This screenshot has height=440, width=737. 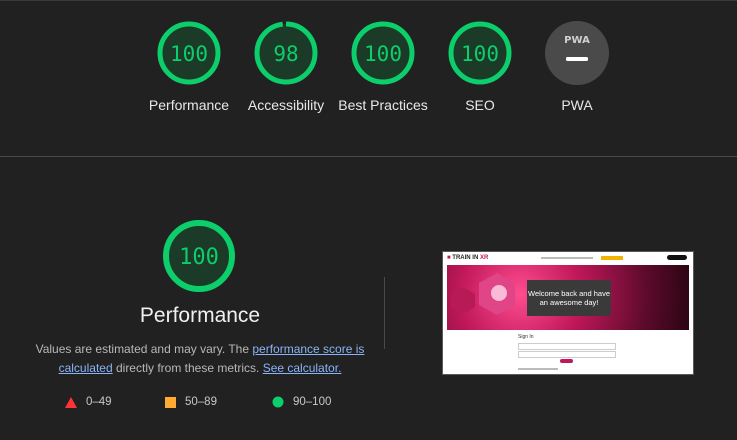 What do you see at coordinates (368, 156) in the screenshot?
I see `section-divider` at bounding box center [368, 156].